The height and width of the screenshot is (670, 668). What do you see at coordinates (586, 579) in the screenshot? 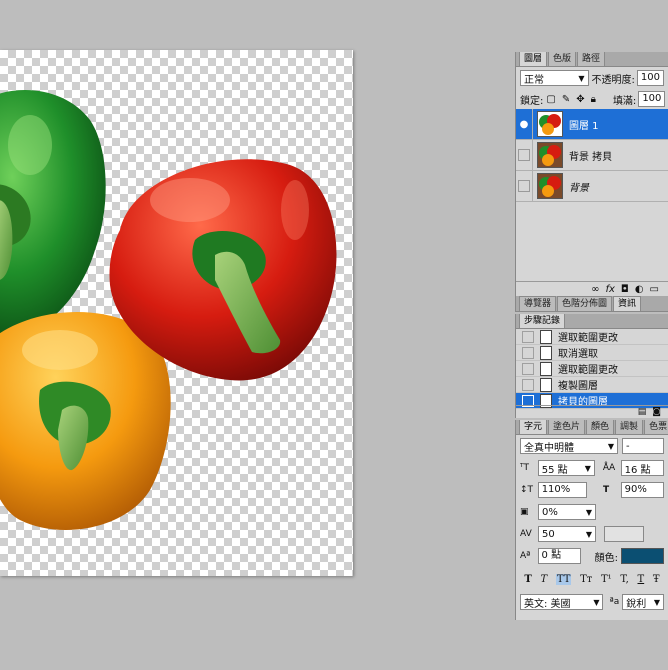
I see `small-caps-button: Tт` at bounding box center [586, 579].